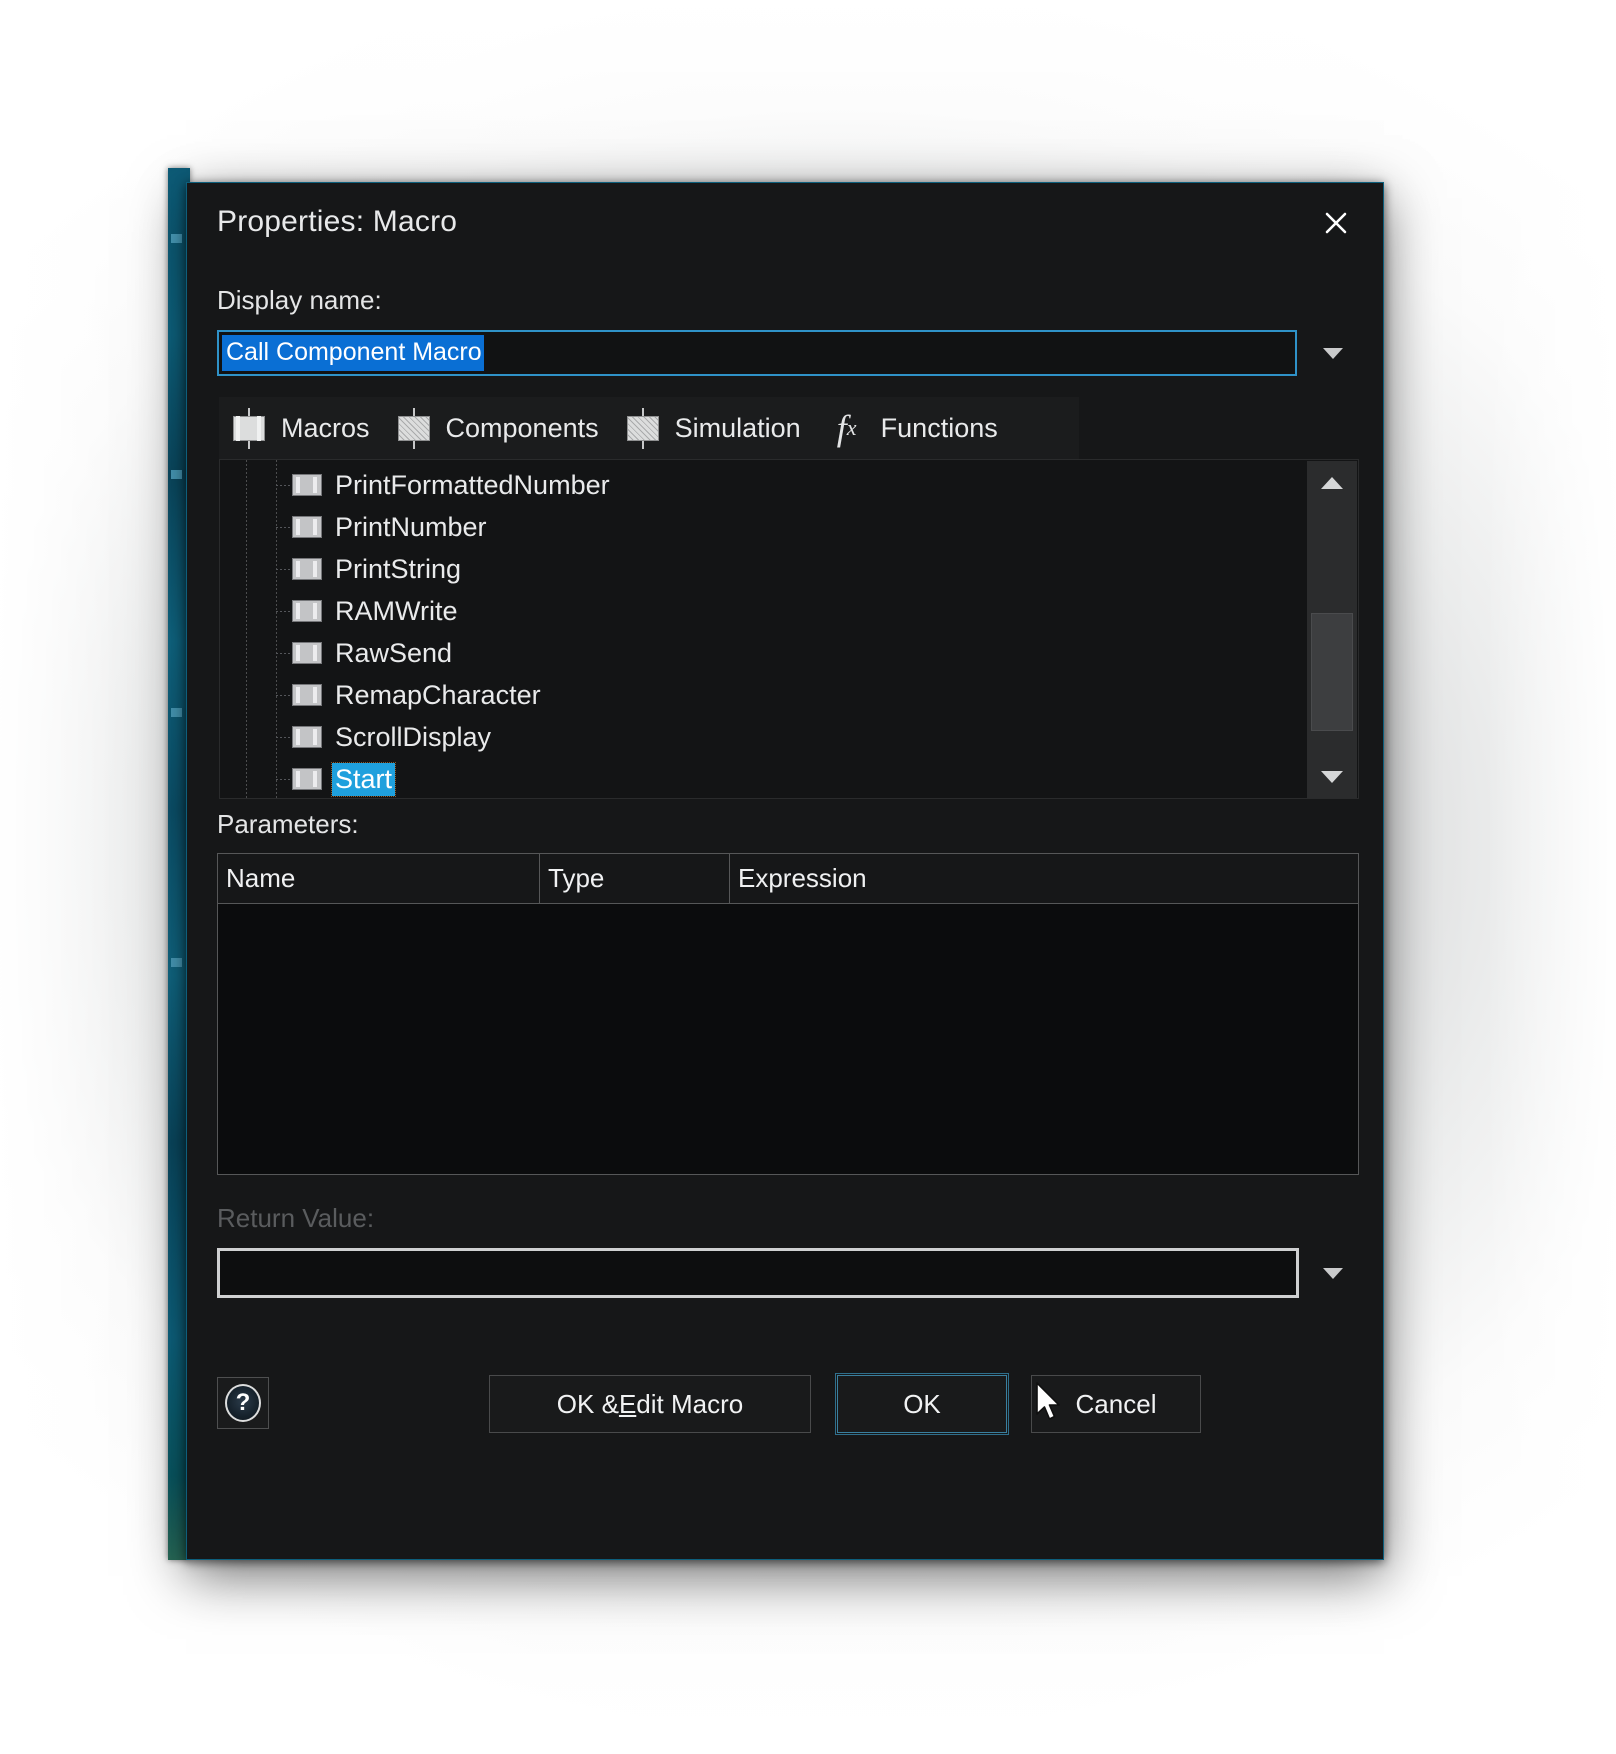  Describe the element at coordinates (789, 695) in the screenshot. I see `list-item: RemapCharacter` at that location.